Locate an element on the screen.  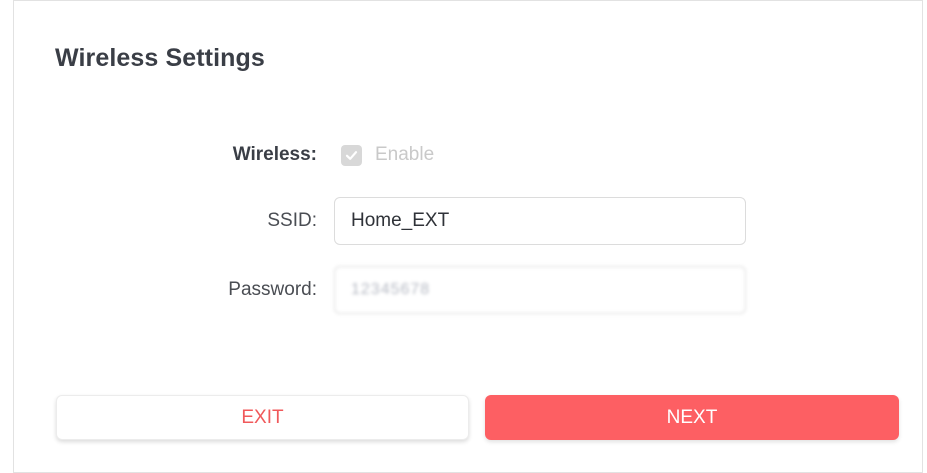
next-button: NEXT is located at coordinates (692, 417).